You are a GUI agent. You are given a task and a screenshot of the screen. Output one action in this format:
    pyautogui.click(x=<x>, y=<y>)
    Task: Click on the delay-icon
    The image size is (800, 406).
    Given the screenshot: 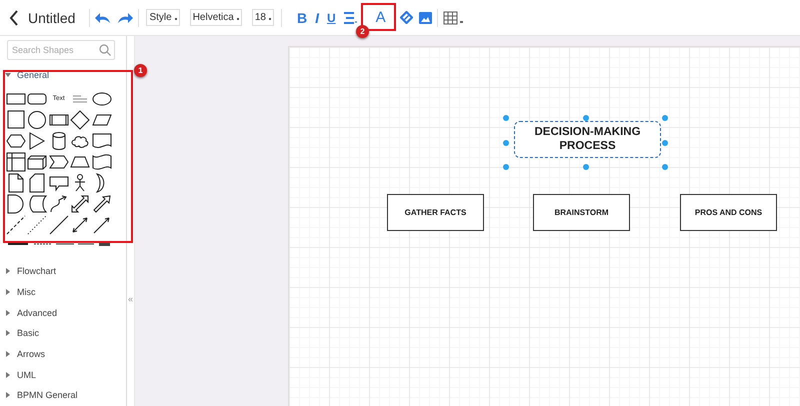 What is the action you would take?
    pyautogui.click(x=16, y=204)
    